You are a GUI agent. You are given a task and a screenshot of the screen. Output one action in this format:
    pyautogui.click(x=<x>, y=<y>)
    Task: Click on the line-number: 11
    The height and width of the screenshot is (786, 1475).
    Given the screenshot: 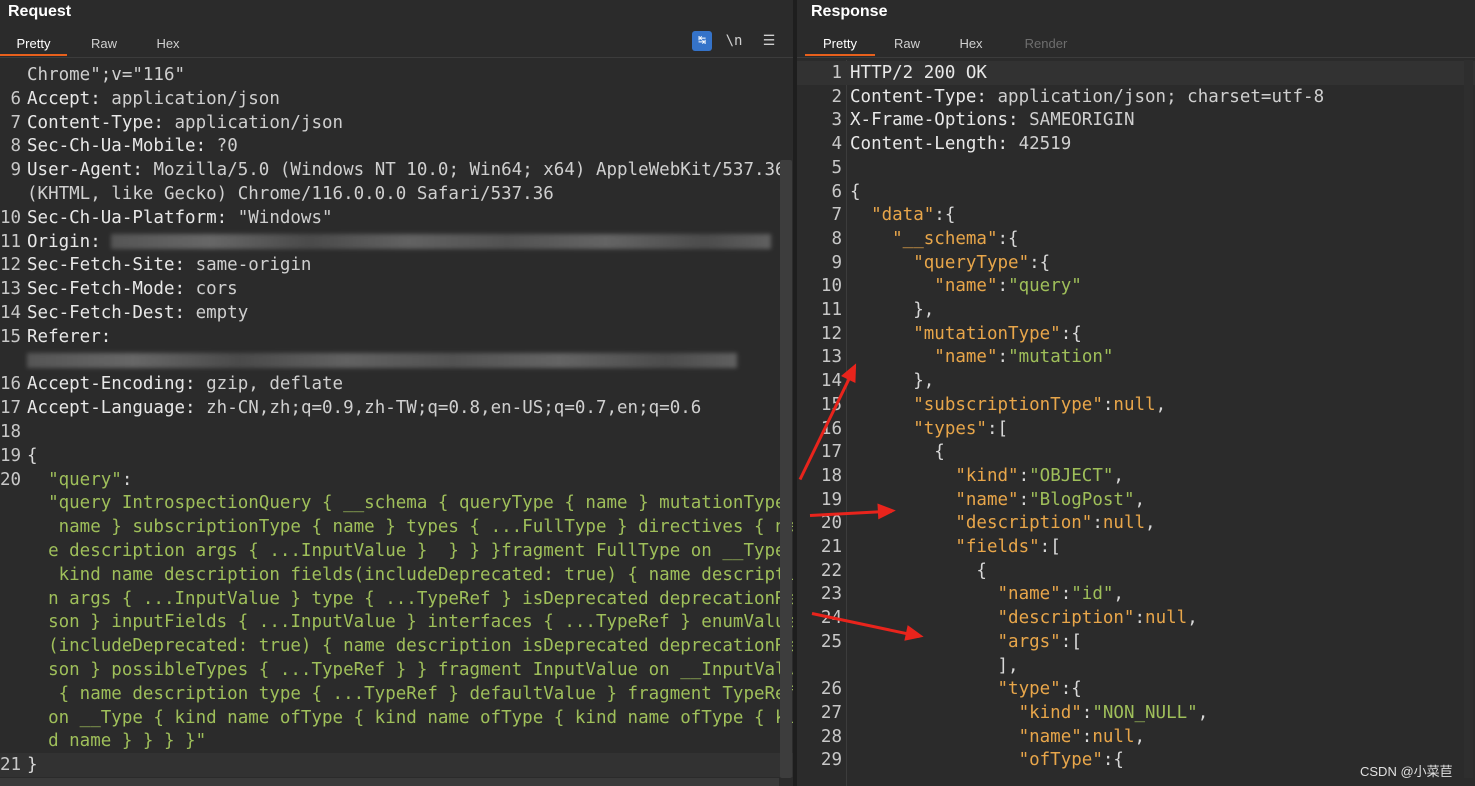 What is the action you would take?
    pyautogui.click(x=831, y=310)
    